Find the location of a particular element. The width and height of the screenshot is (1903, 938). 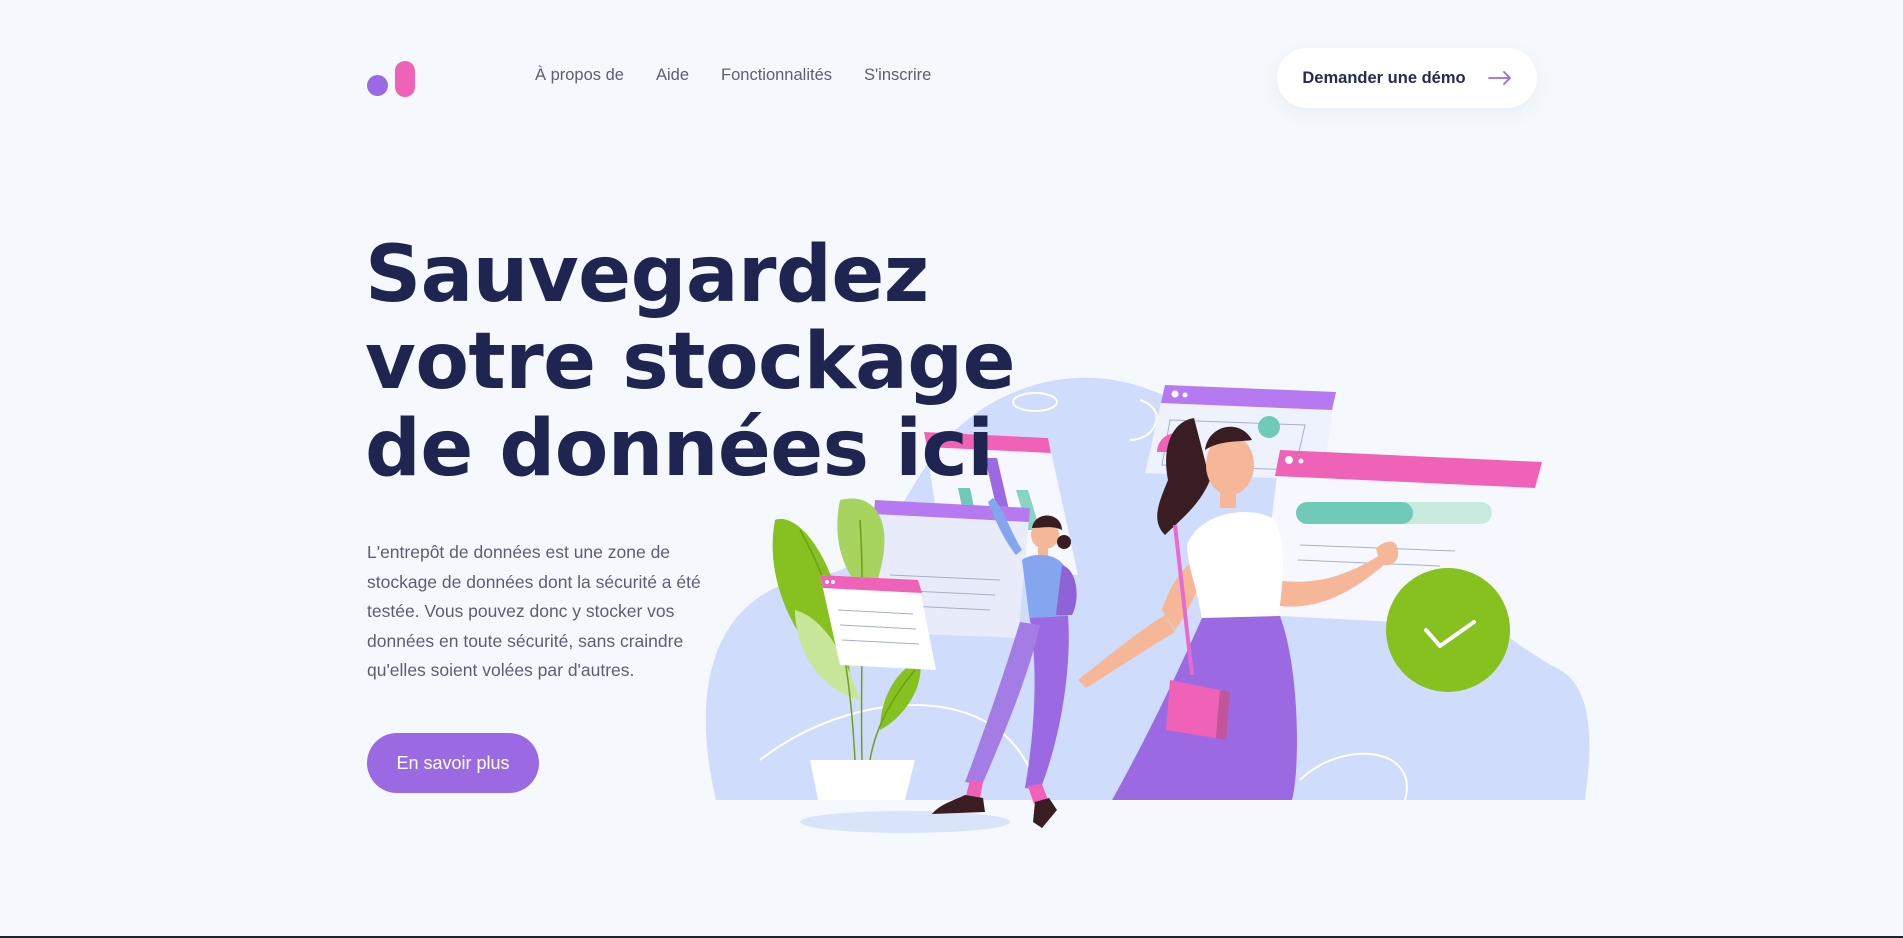

logo-pill is located at coordinates (405, 79).